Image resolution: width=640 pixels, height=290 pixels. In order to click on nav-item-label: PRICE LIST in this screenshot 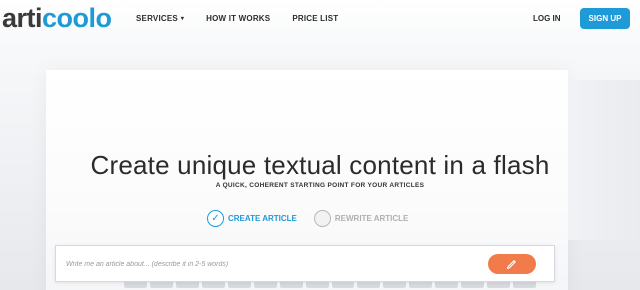, I will do `click(315, 18)`.